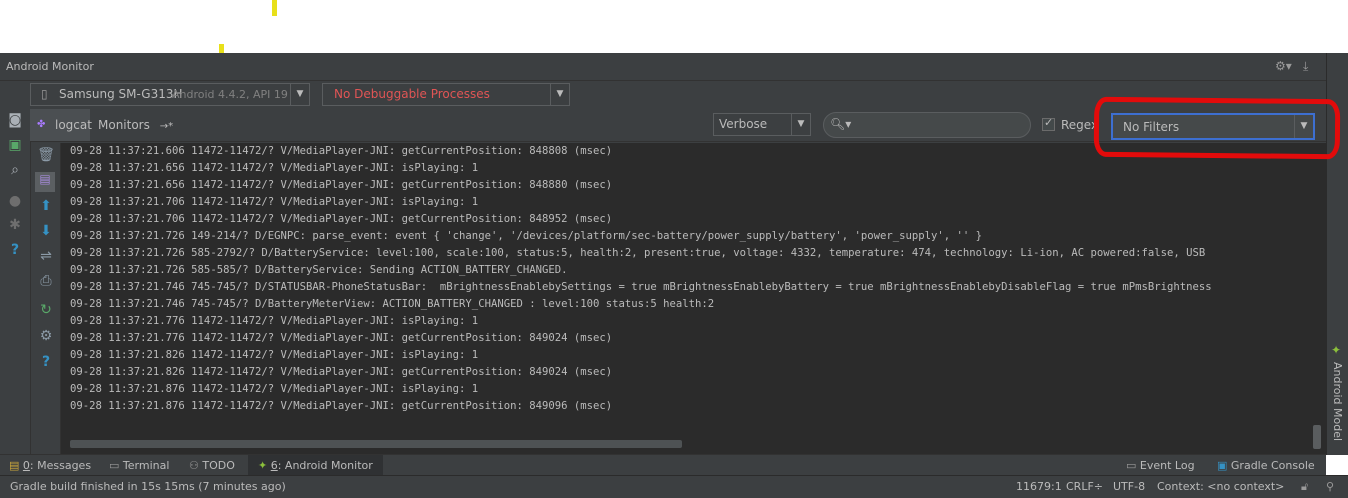 The image size is (1348, 498). What do you see at coordinates (15, 201) in the screenshot?
I see `stop-icon: ●` at bounding box center [15, 201].